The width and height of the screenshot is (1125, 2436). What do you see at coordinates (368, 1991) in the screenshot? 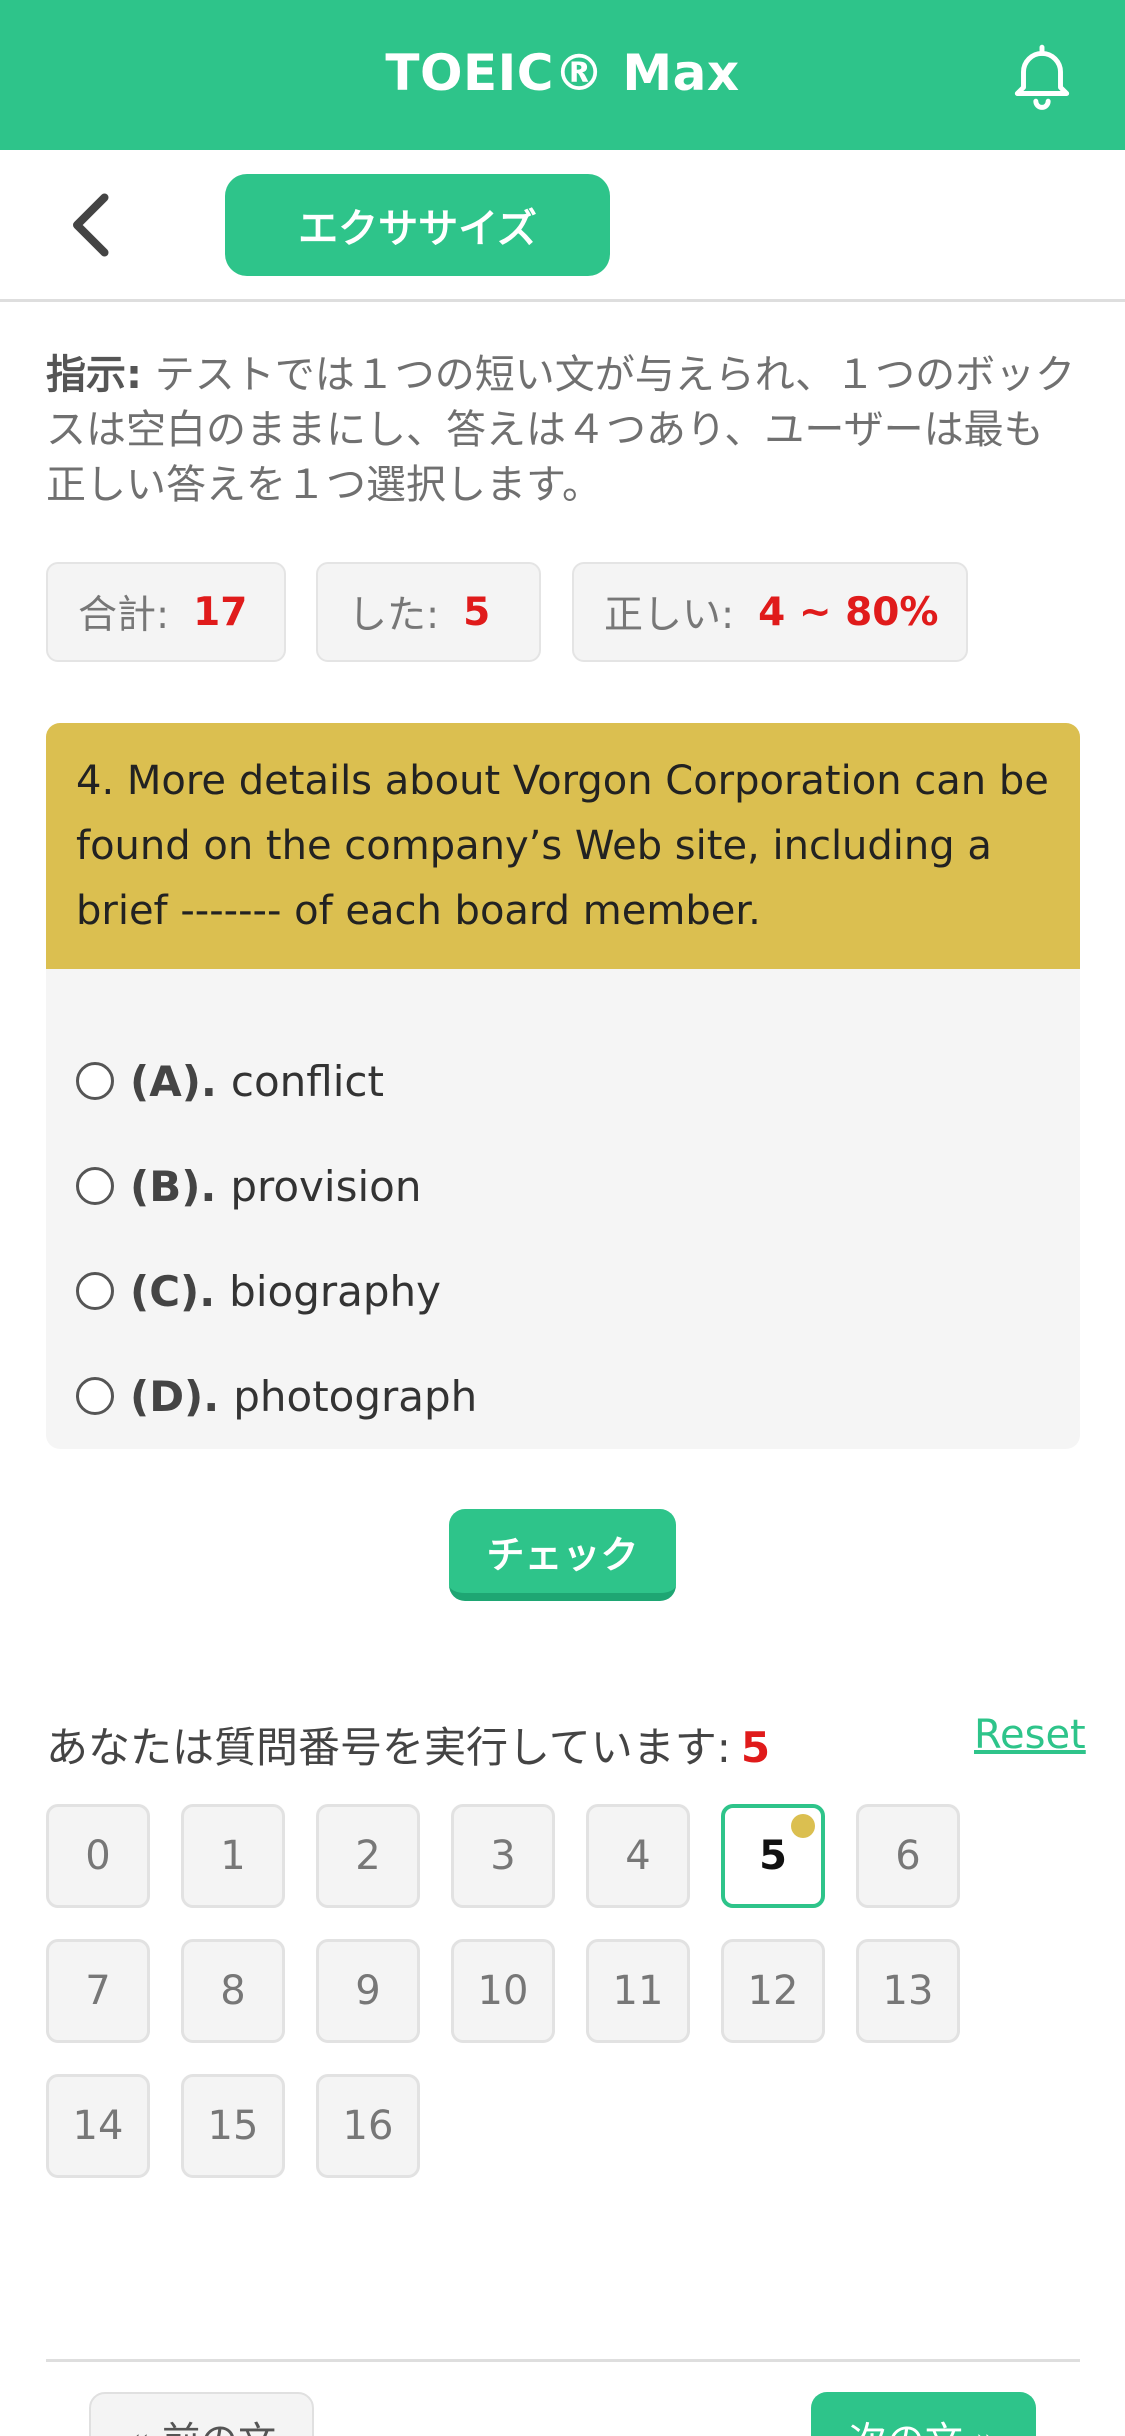
I see `question-number-9: 9` at bounding box center [368, 1991].